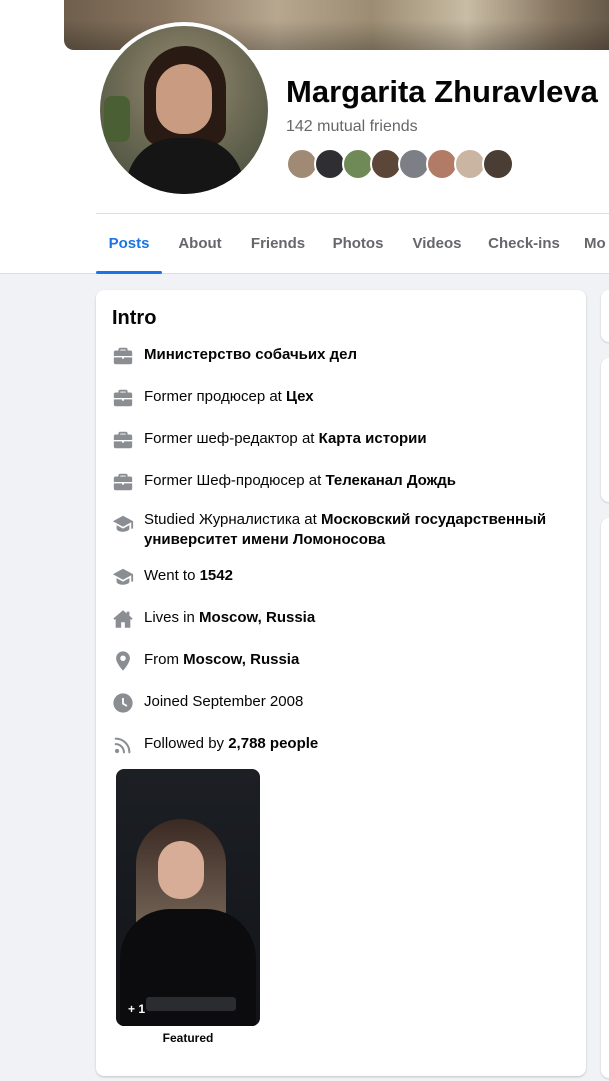 The width and height of the screenshot is (609, 1081). Describe the element at coordinates (134, 318) in the screenshot. I see `intro-title: Intro` at that location.